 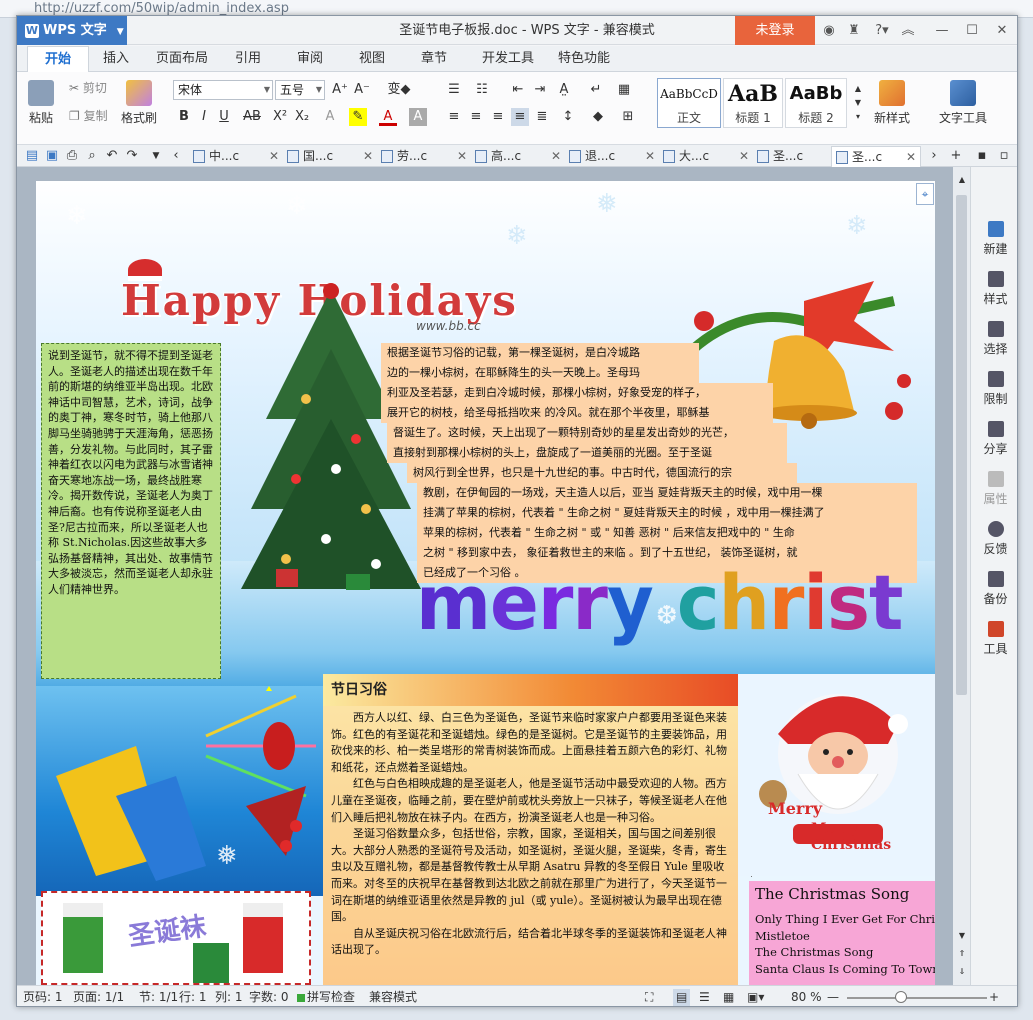 I want to click on prev-page-icon: ⇑, so click(x=962, y=954).